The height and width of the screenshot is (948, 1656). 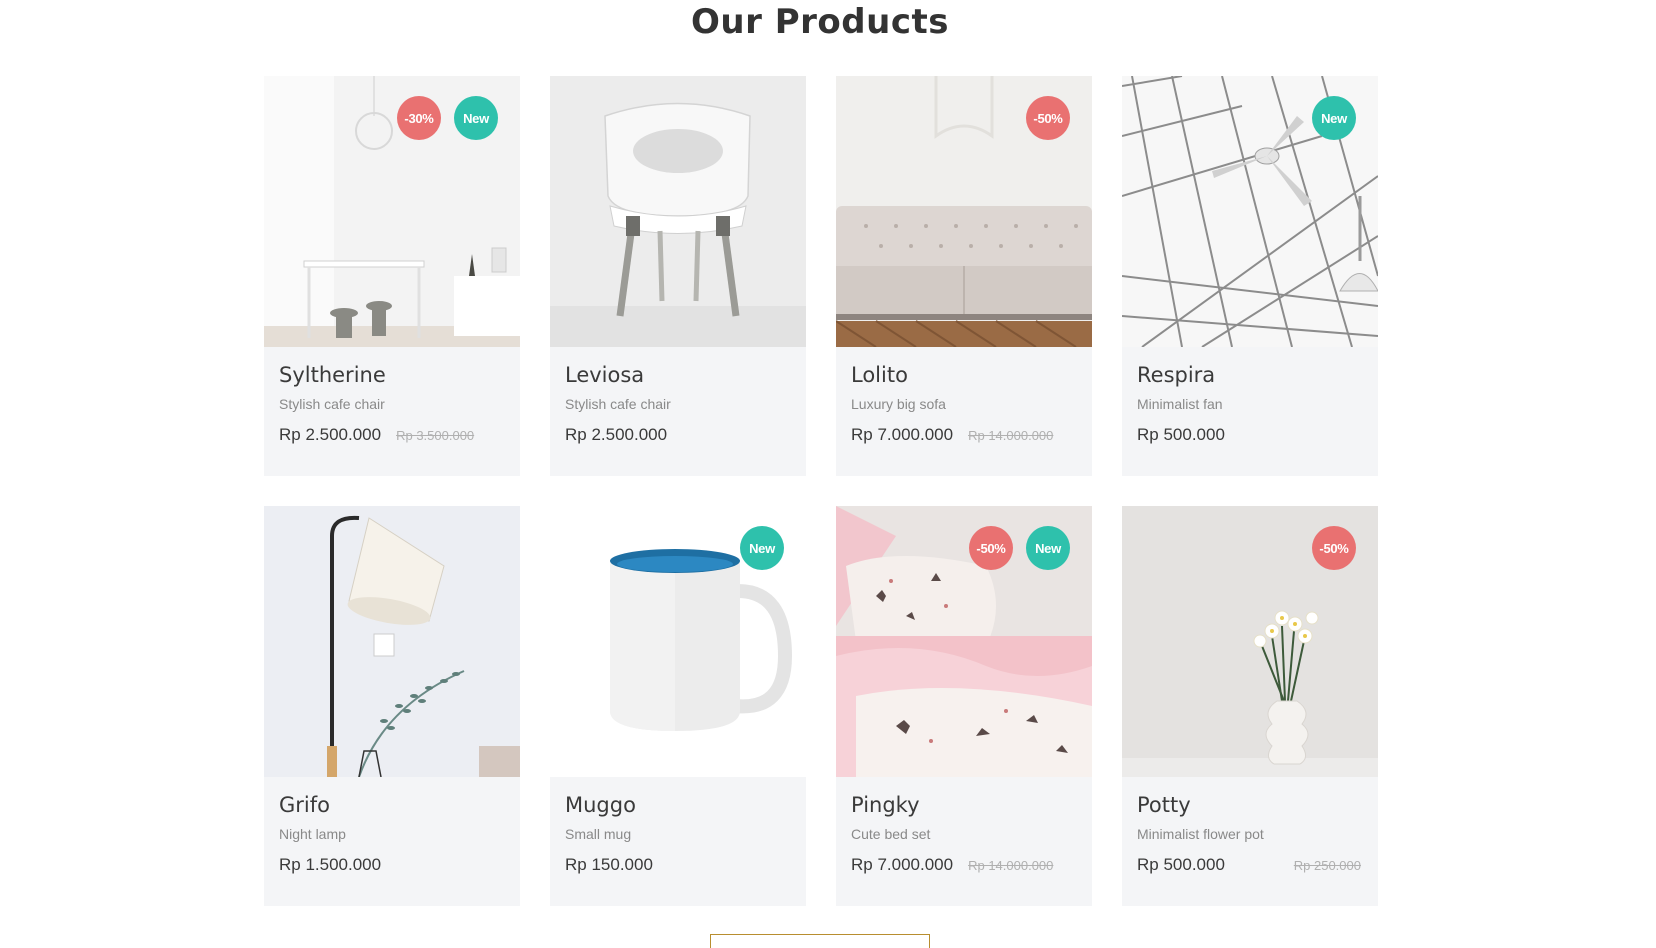 I want to click on product-description: Cute bed set, so click(x=891, y=834).